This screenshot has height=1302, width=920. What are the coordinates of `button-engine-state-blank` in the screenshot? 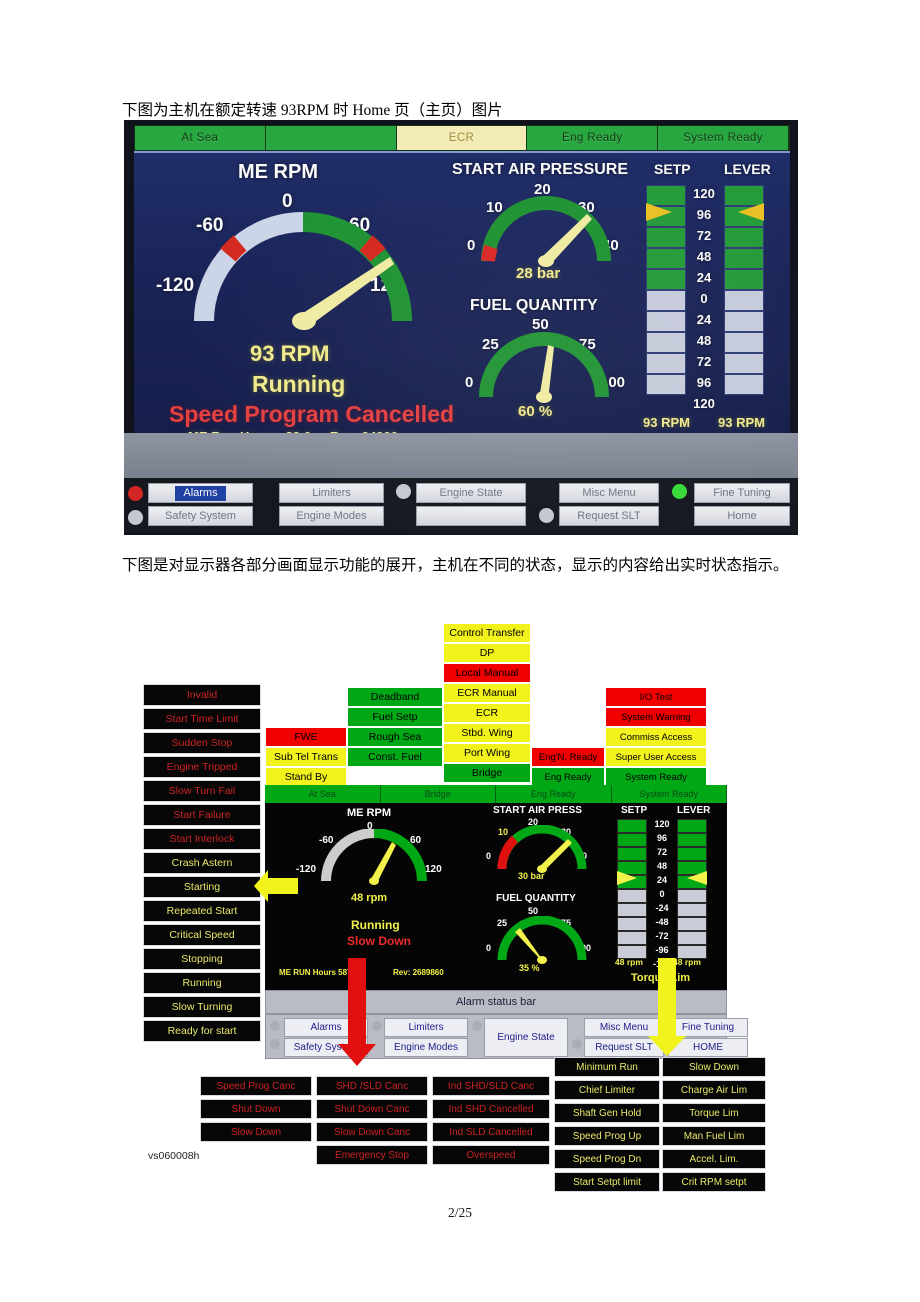 It's located at (471, 516).